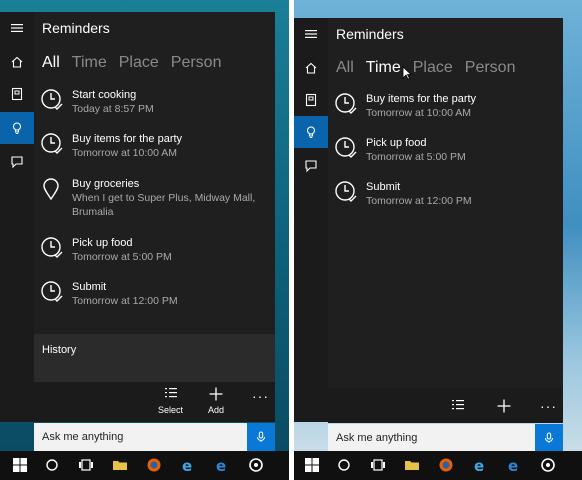 Image resolution: width=582 pixels, height=480 pixels. What do you see at coordinates (445, 405) in the screenshot?
I see `command-bar: ···` at bounding box center [445, 405].